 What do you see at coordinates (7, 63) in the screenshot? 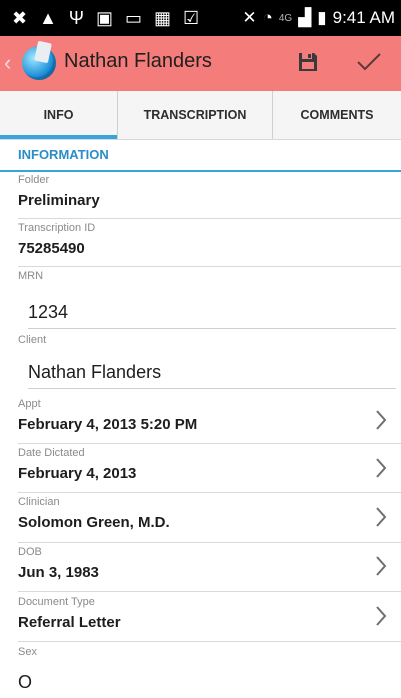
I see `back-chevron-icon: ‹` at bounding box center [7, 63].